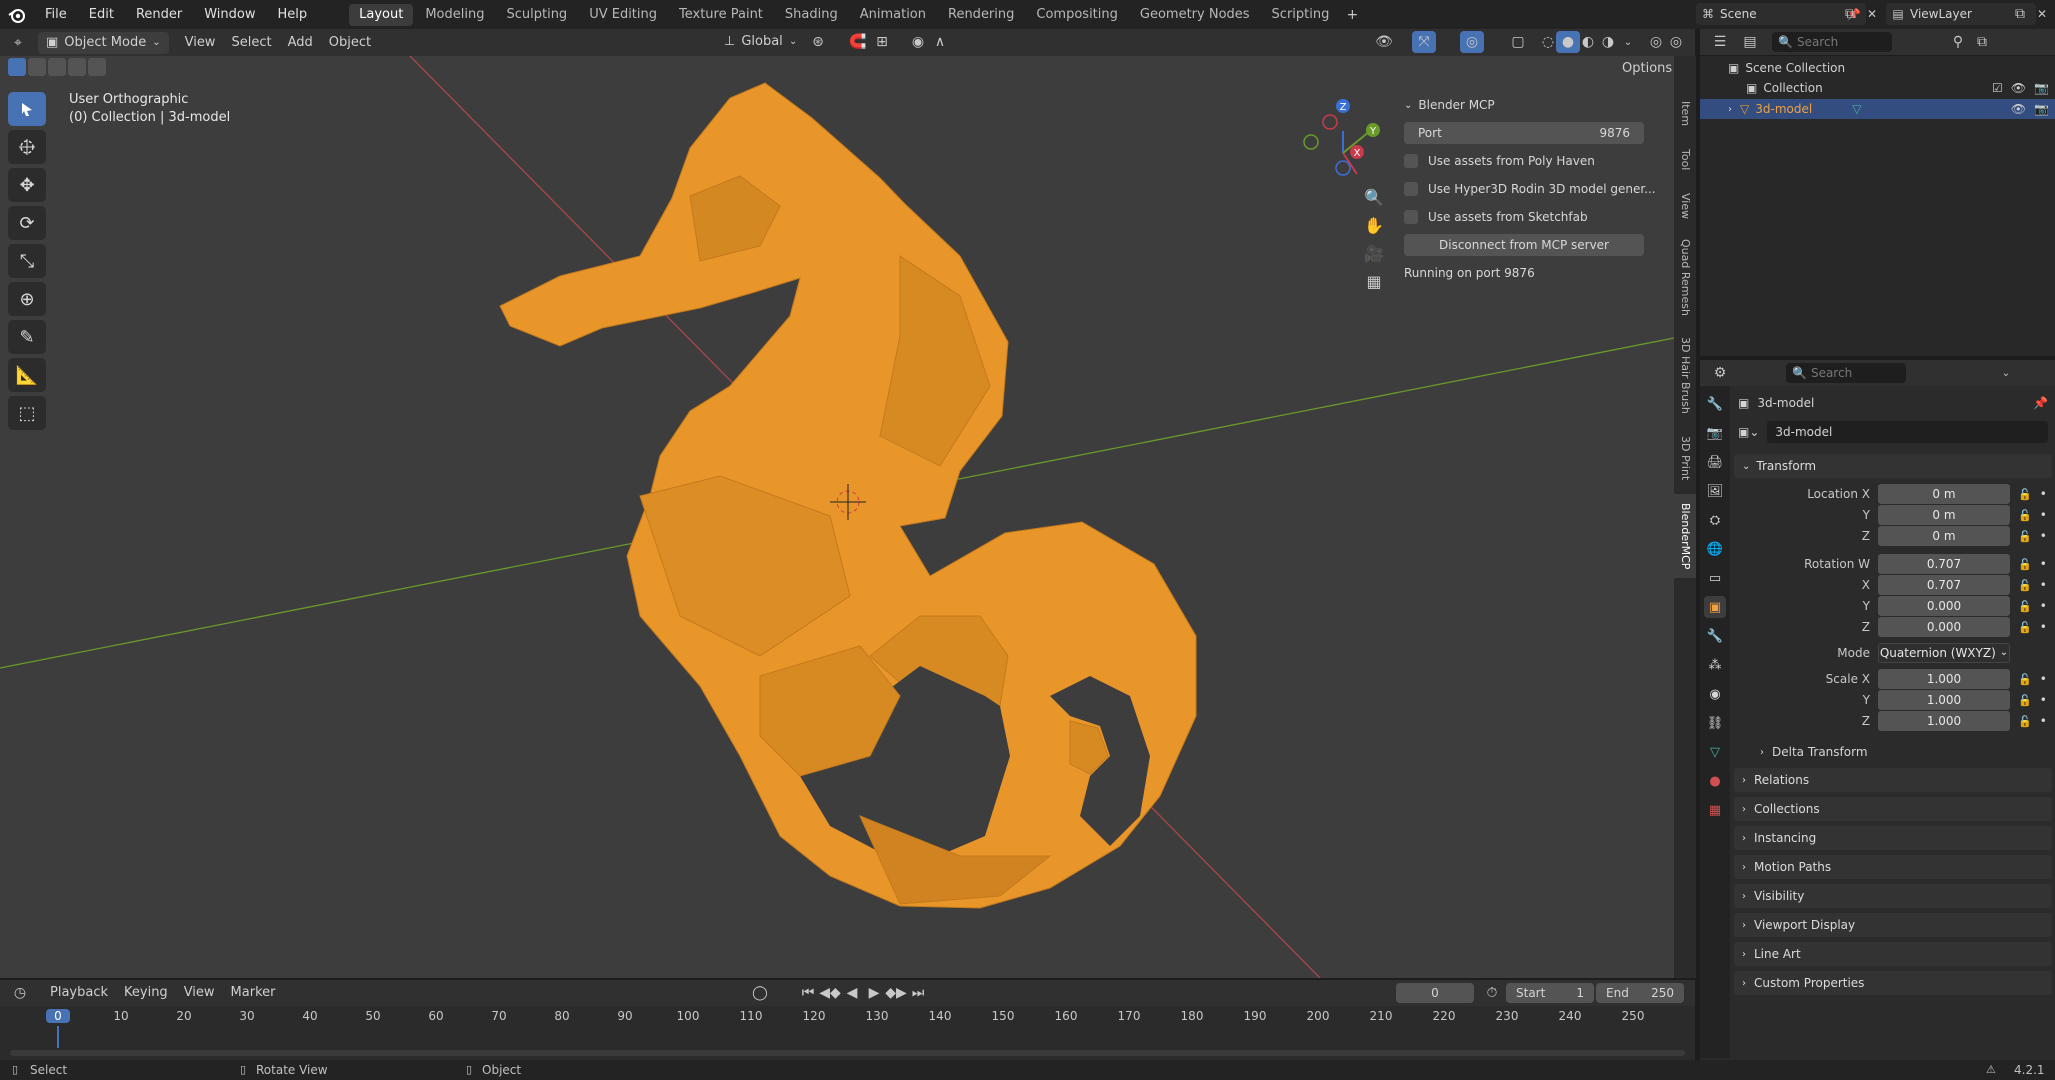  What do you see at coordinates (17, 15) in the screenshot?
I see `blender-logo-icon` at bounding box center [17, 15].